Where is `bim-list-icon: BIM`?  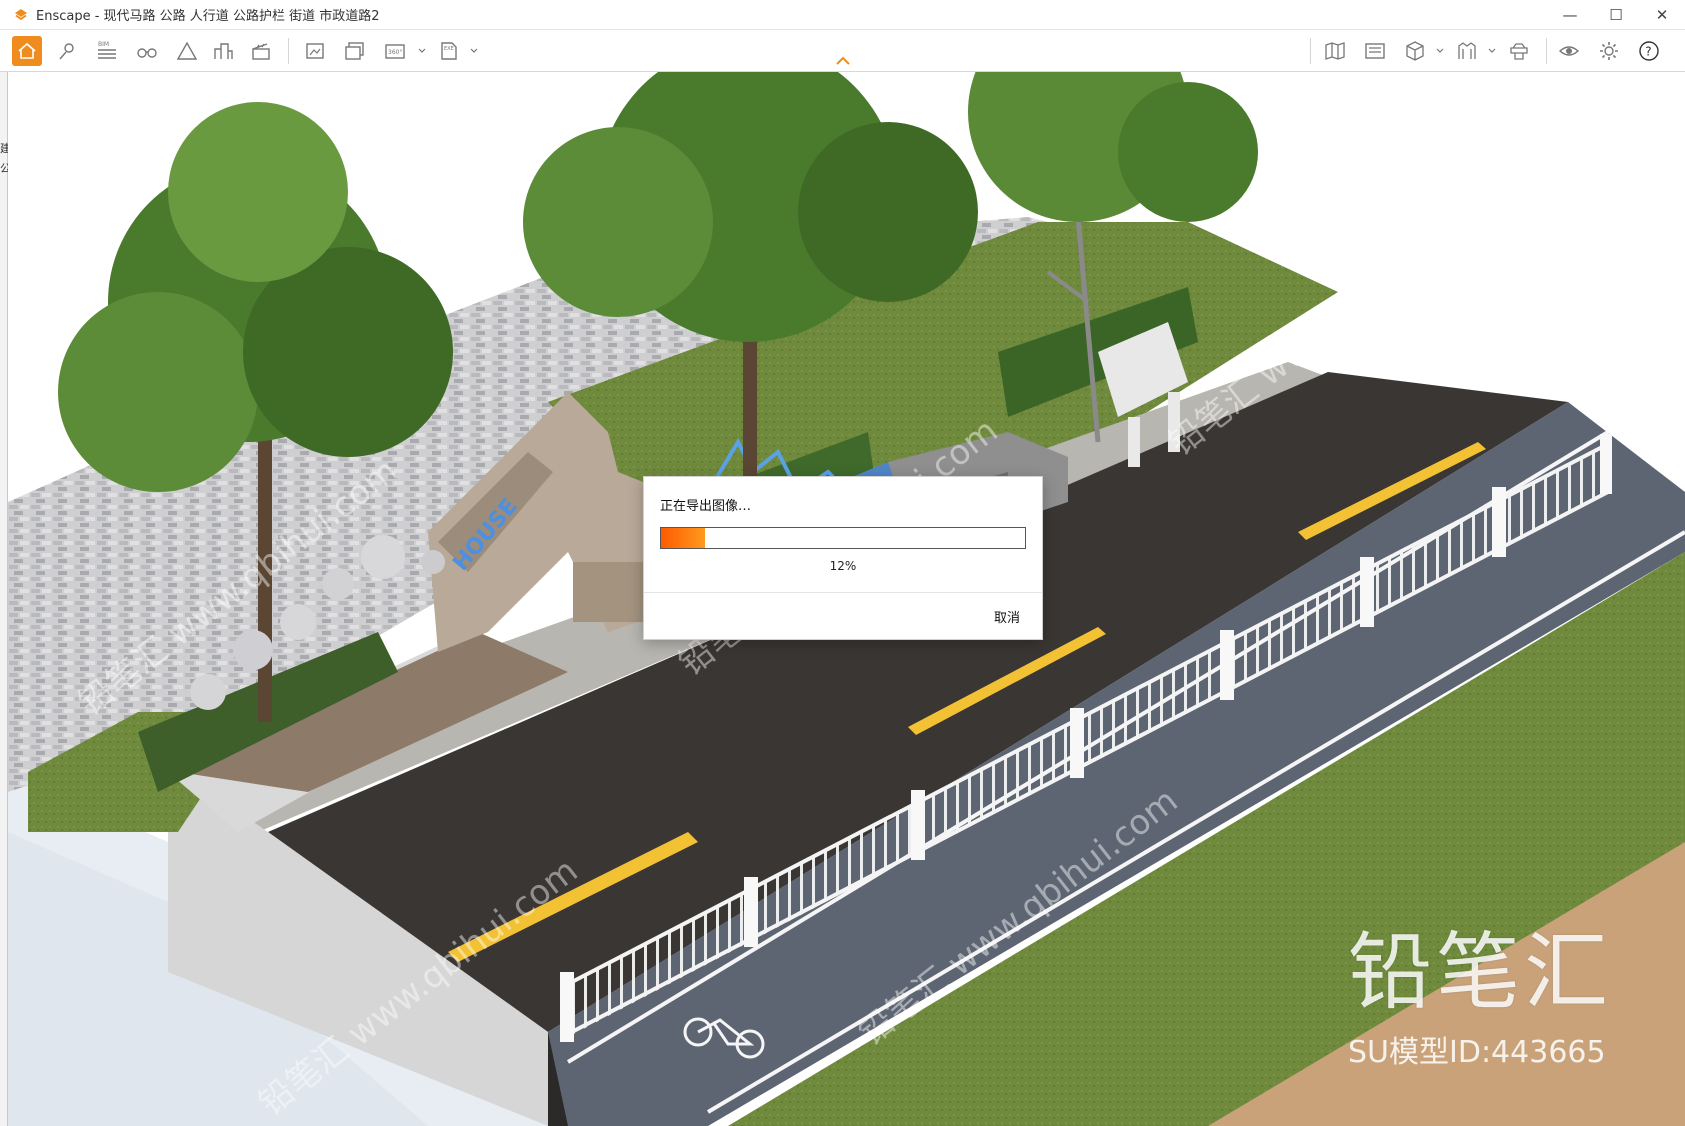 bim-list-icon: BIM is located at coordinates (107, 50).